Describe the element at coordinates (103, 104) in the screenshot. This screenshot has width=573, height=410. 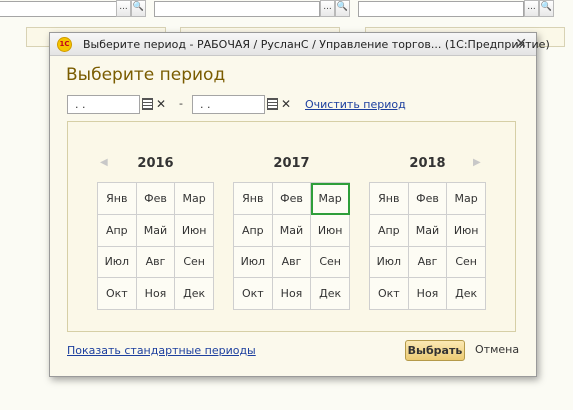
I see `period-start-input: . .` at that location.